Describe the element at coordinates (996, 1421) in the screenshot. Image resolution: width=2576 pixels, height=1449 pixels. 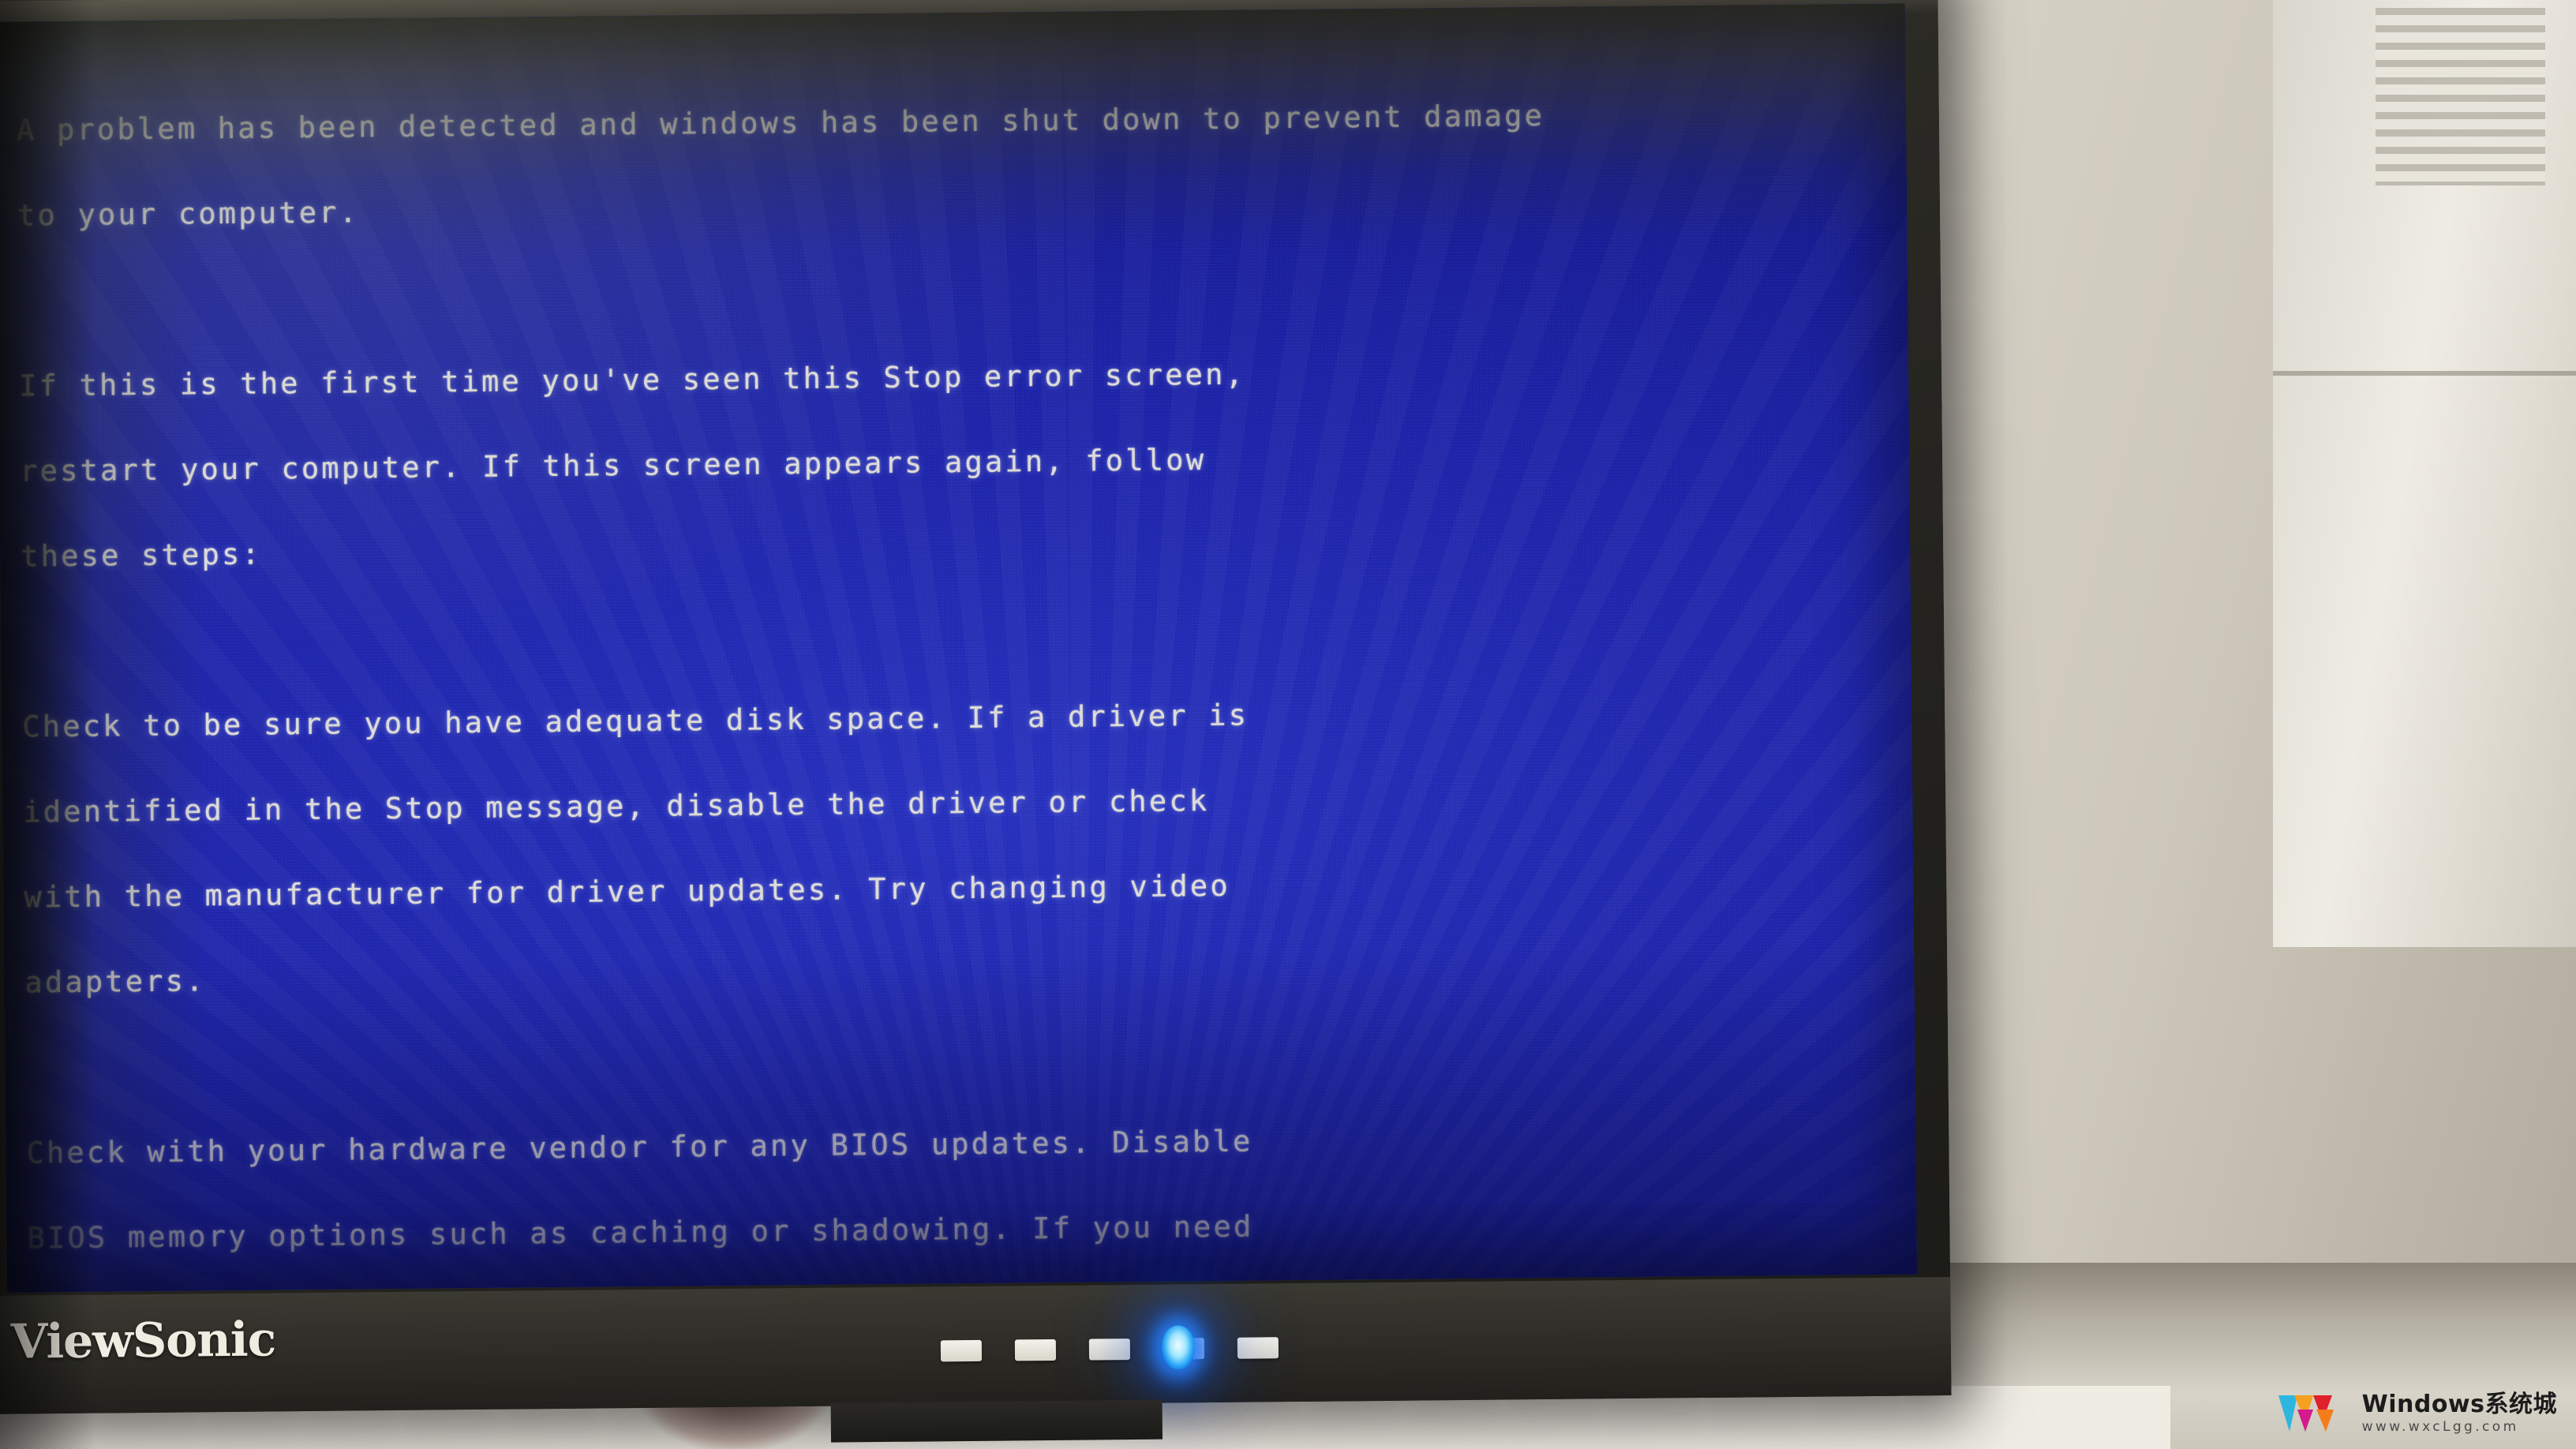
I see `monitor-stand-neck` at that location.